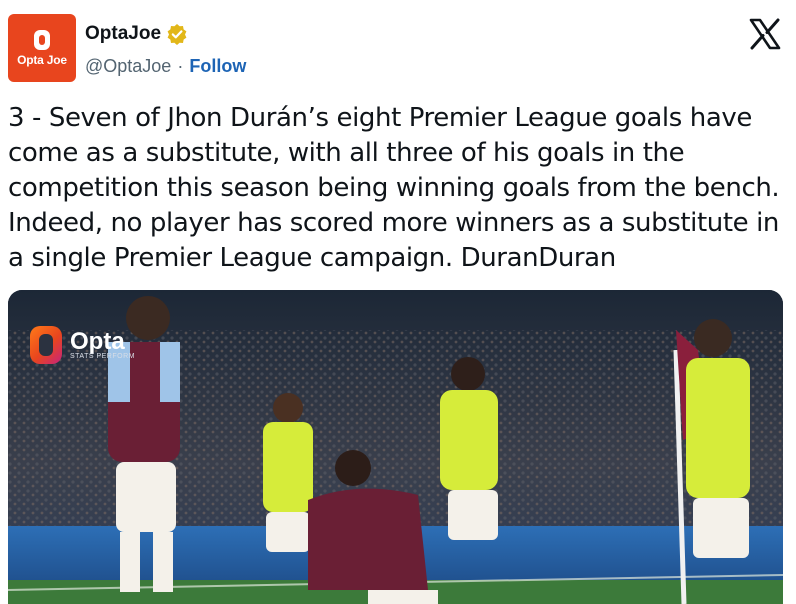 The width and height of the screenshot is (796, 604). Describe the element at coordinates (123, 34) in the screenshot. I see `display-name: OptaJoe` at that location.